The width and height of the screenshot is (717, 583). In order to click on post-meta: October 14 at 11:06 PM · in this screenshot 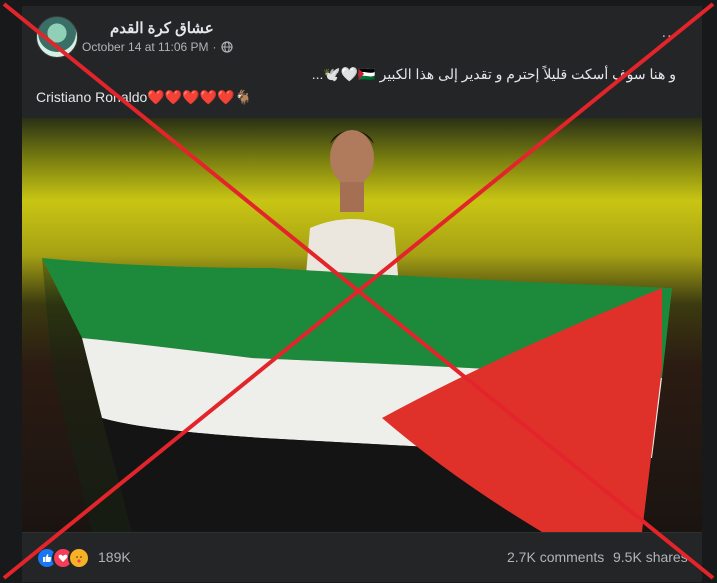, I will do `click(157, 47)`.